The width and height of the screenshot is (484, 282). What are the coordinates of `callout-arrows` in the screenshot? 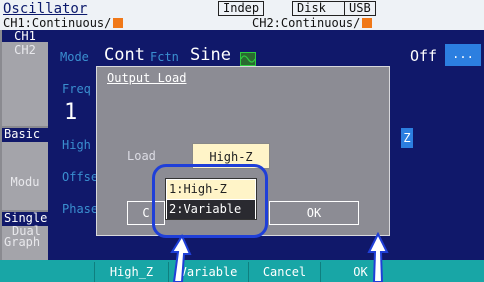 It's located at (279, 256).